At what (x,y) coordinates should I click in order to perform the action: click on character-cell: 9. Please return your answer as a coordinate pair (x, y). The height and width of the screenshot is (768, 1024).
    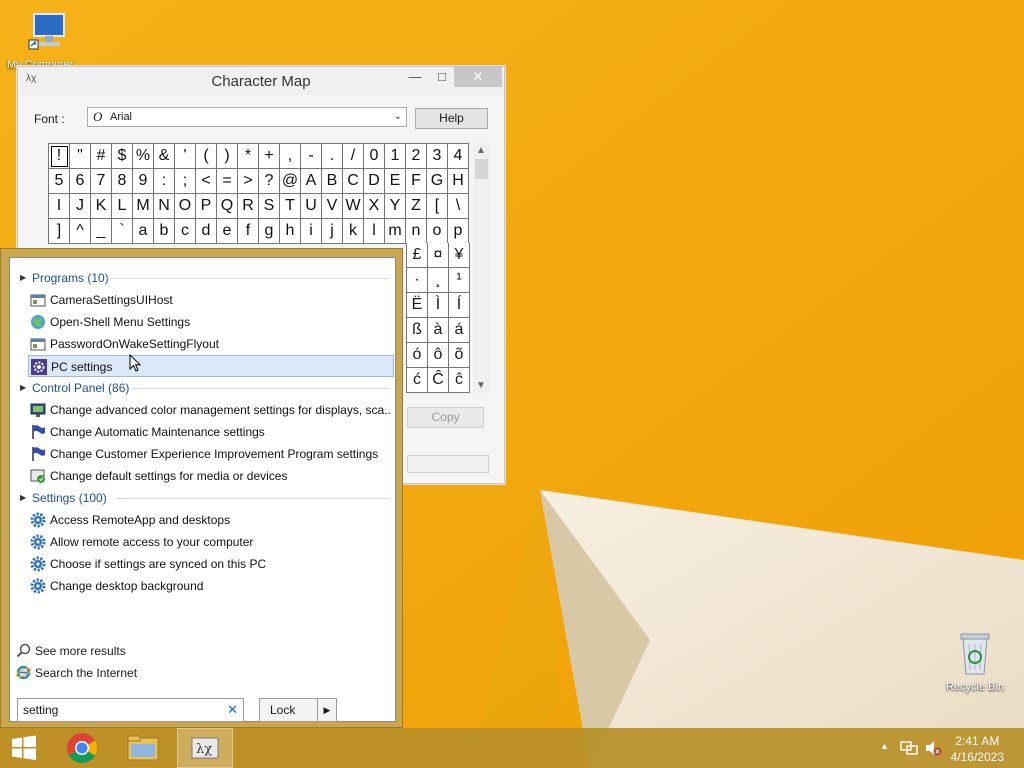
    Looking at the image, I should click on (143, 181).